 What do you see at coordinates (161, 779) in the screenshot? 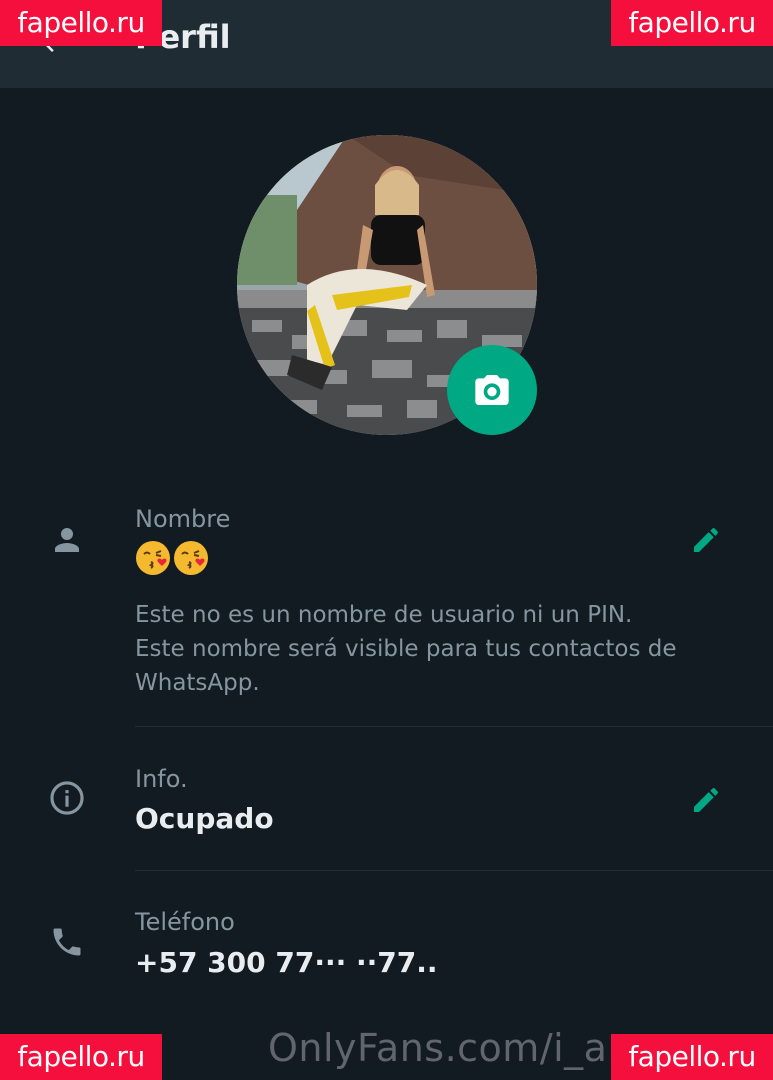
I see `info-label: Info.` at bounding box center [161, 779].